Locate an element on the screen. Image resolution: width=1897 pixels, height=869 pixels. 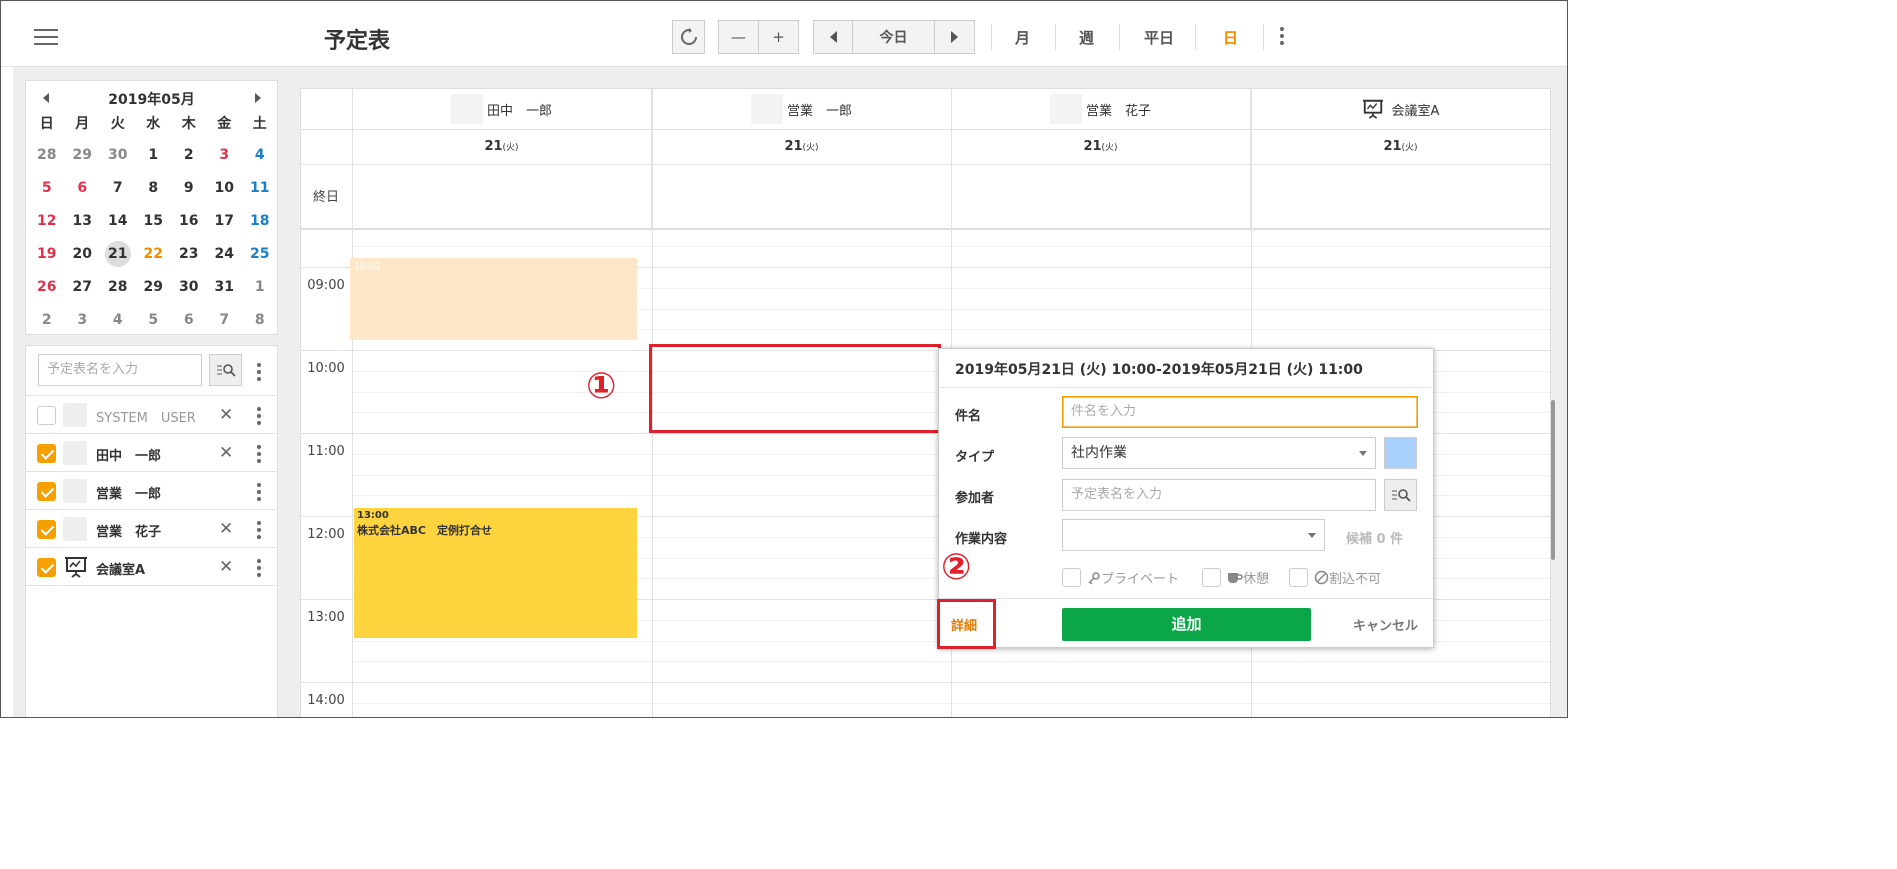
participants-search-button is located at coordinates (1400, 495).